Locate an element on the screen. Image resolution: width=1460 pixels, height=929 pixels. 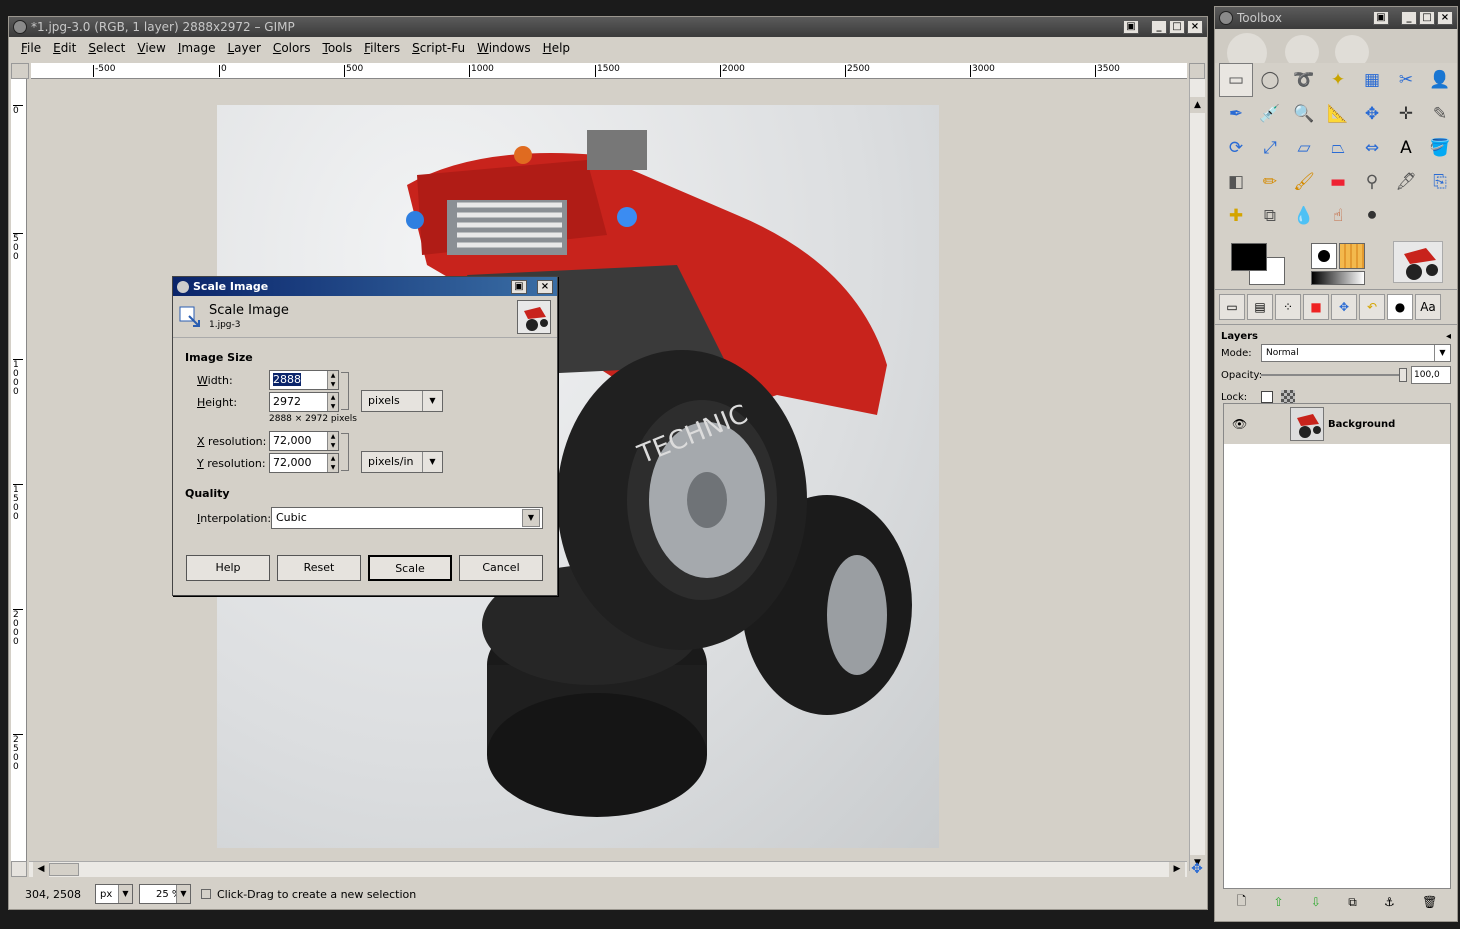
dialog-titlebar: Scale Image ▣ × is located at coordinates (365, 286).